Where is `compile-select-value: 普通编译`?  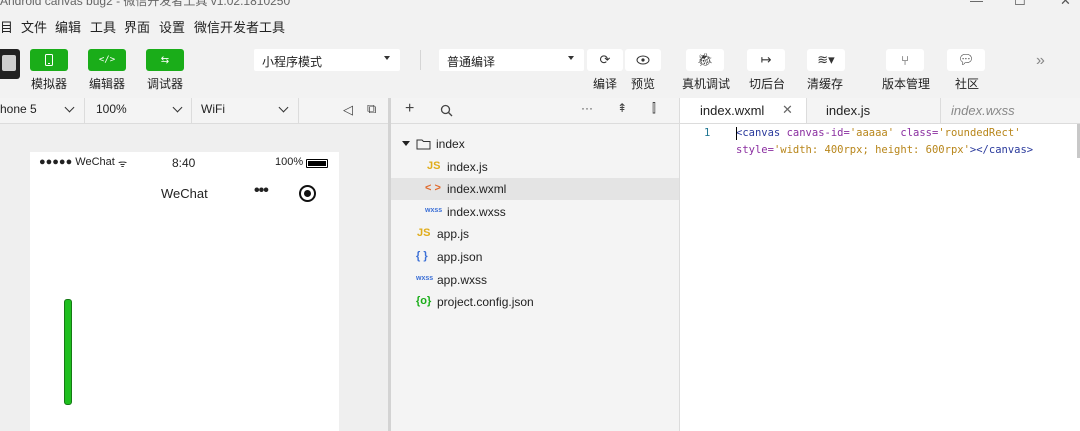 compile-select-value: 普通编译 is located at coordinates (471, 62).